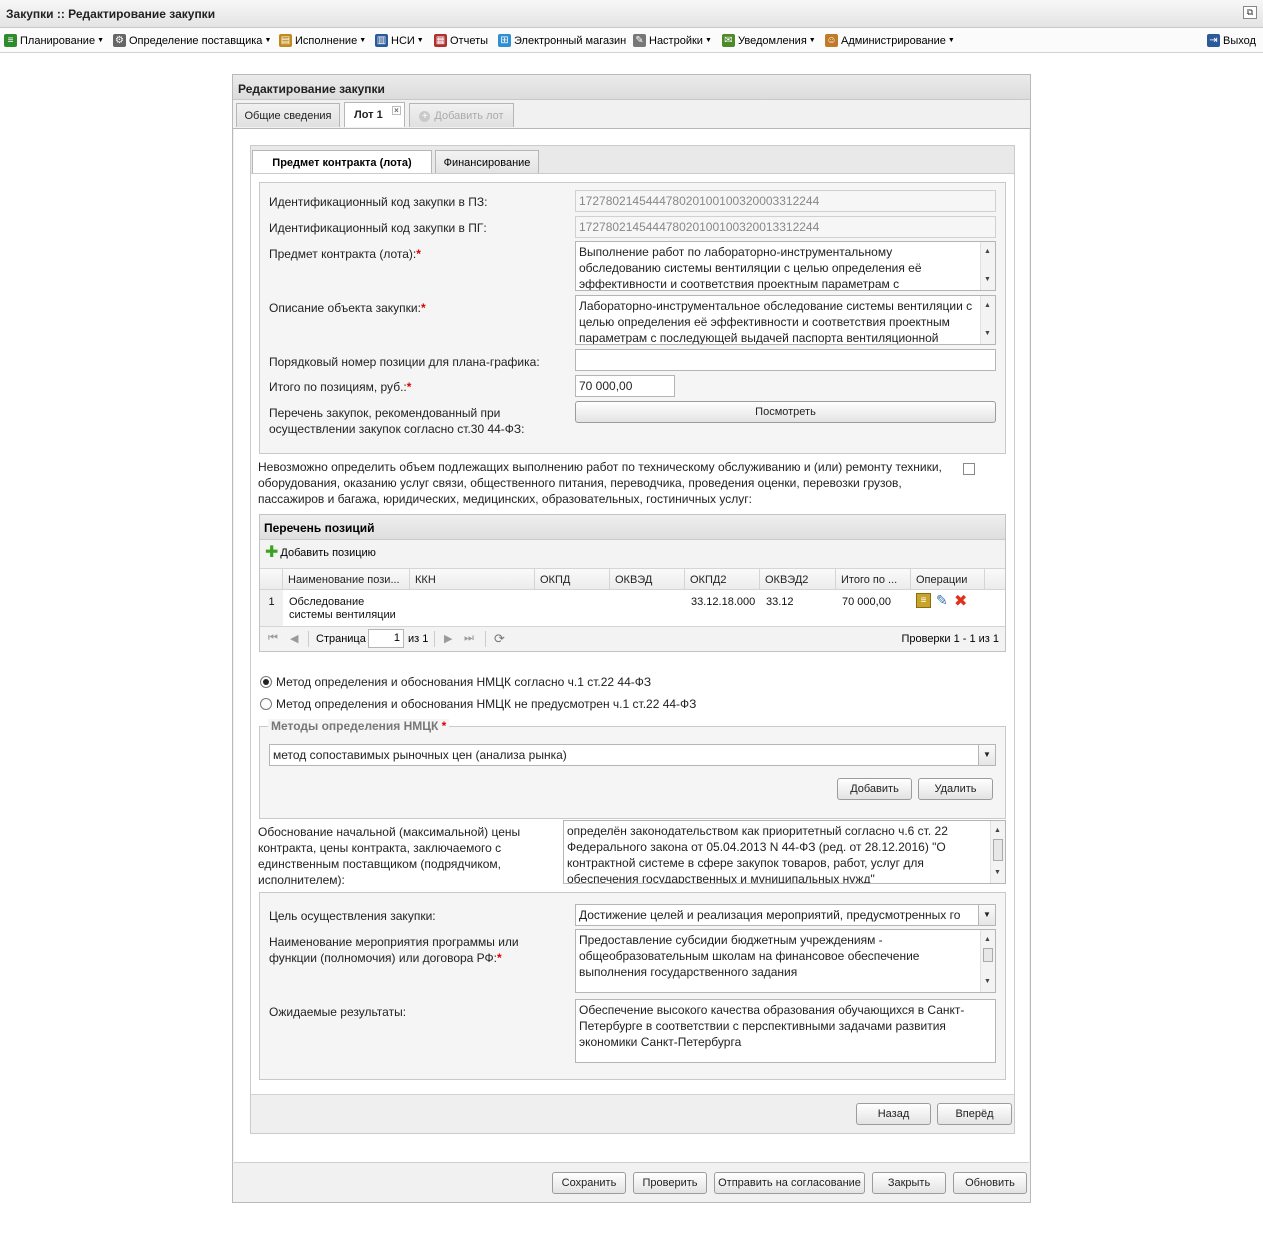 This screenshot has height=1234, width=1263. I want to click on logout-button: ⇥ Выход, so click(1231, 40).